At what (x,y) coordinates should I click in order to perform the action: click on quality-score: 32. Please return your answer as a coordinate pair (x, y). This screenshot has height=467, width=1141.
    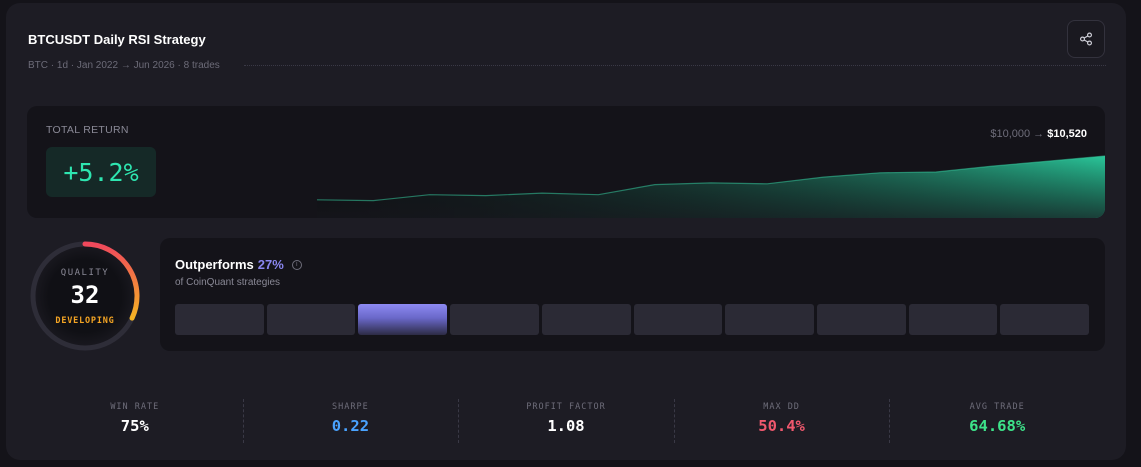
    Looking at the image, I should click on (85, 295).